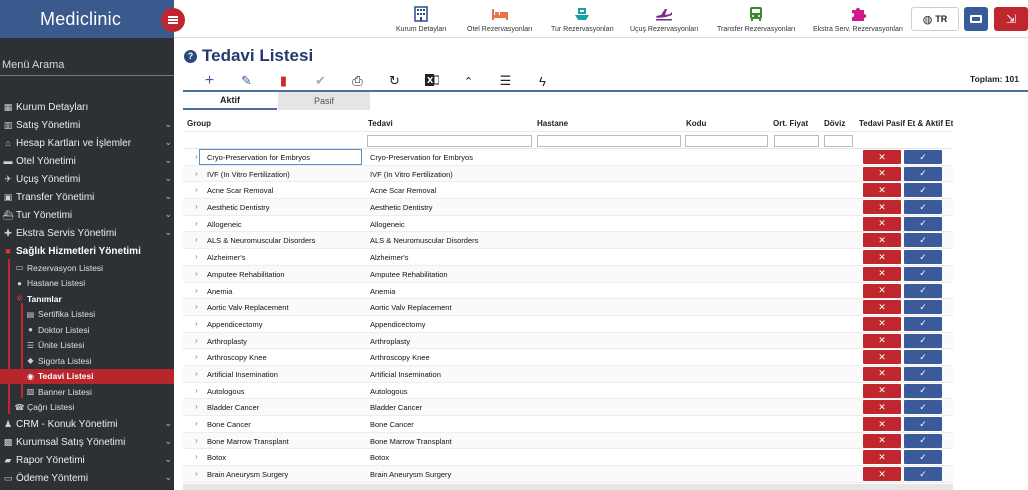 The image size is (1028, 490). I want to click on tab-aktif: Aktif, so click(230, 101).